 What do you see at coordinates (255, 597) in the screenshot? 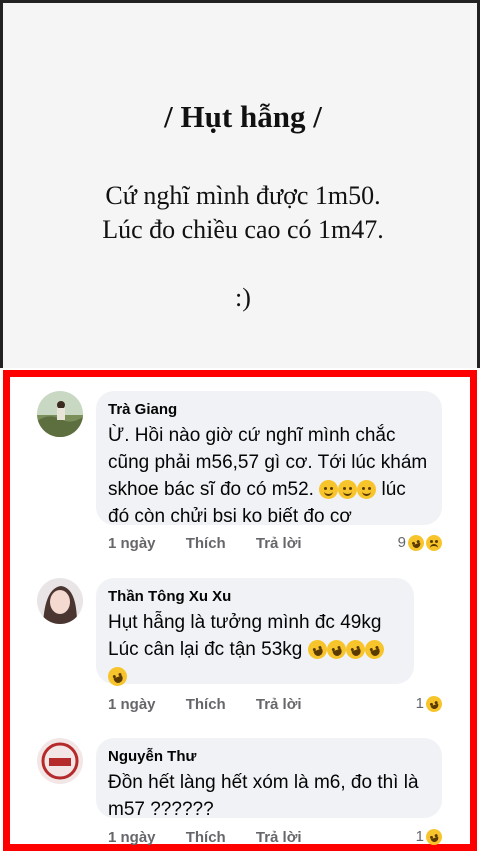
I see `comment-author: Thần Tông Xu Xu` at bounding box center [255, 597].